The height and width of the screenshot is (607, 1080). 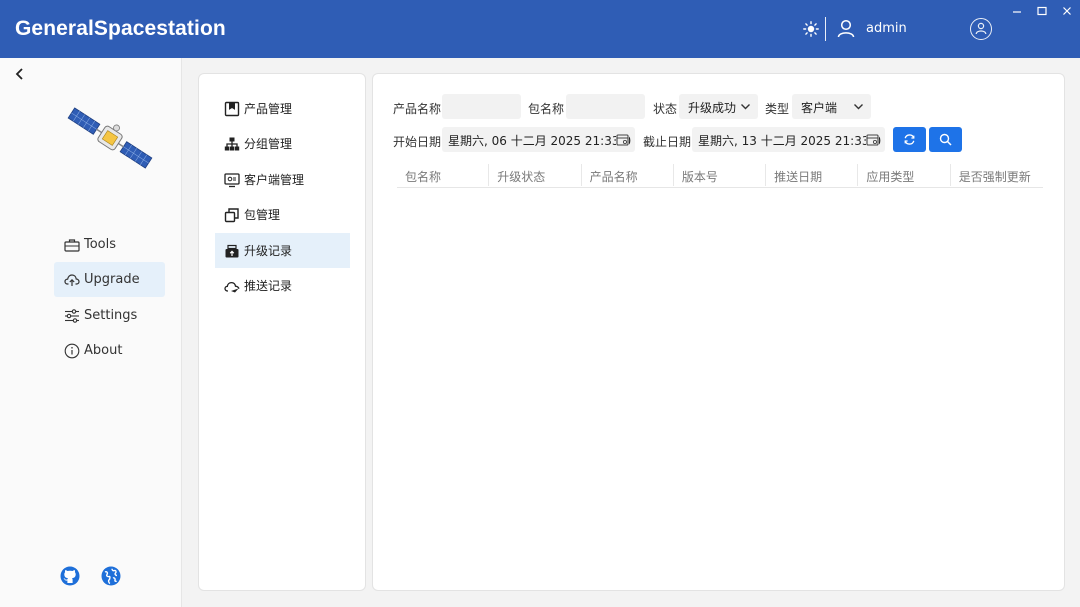 I want to click on sidebar-item-label: Tools, so click(x=100, y=244).